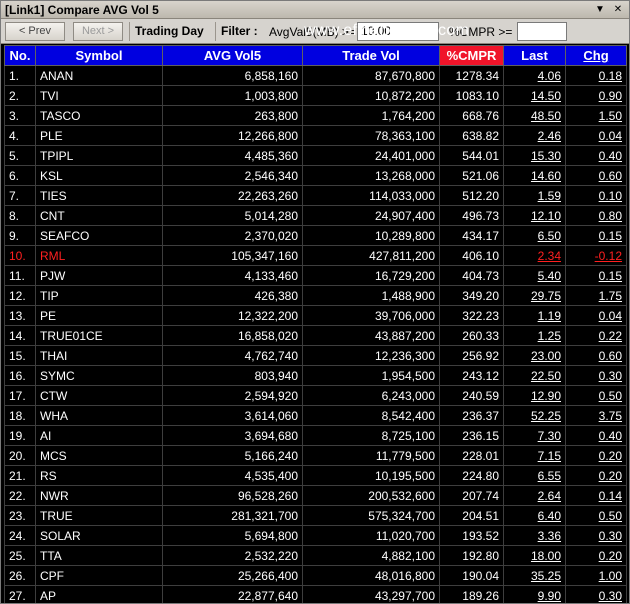  What do you see at coordinates (99, 395) in the screenshot?
I see `symbol-cell: CTW` at bounding box center [99, 395].